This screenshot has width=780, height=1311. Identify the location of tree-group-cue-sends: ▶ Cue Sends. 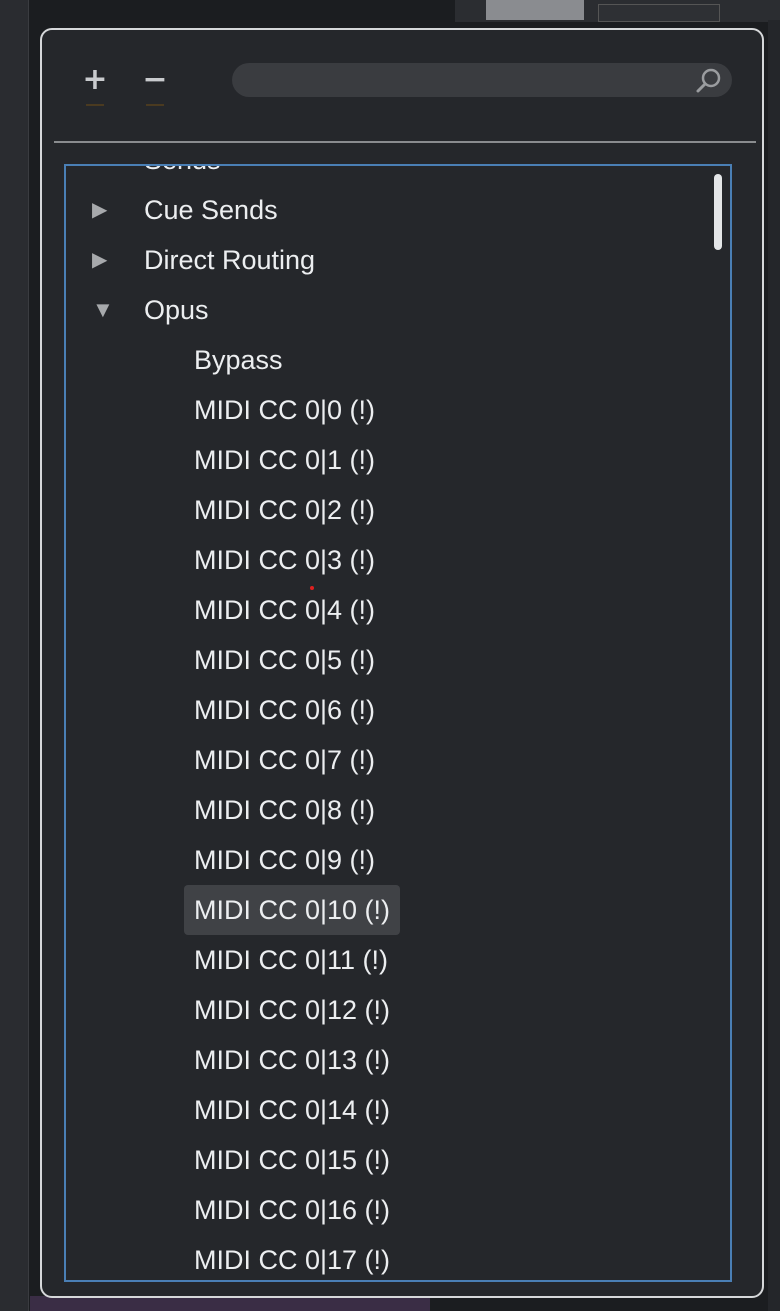
(398, 210).